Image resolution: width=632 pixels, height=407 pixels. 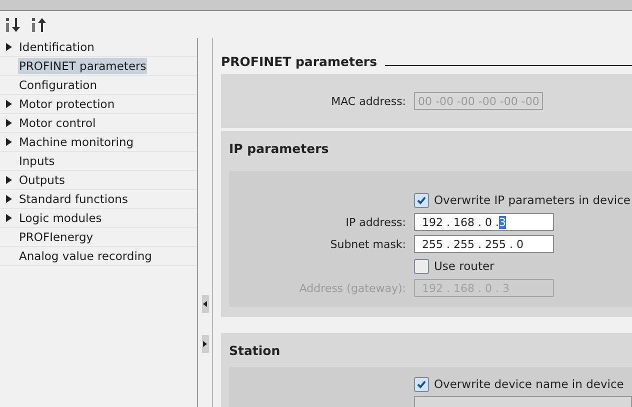 What do you see at coordinates (484, 222) in the screenshot?
I see `address-field: 192 . 168 . 0 .3` at bounding box center [484, 222].